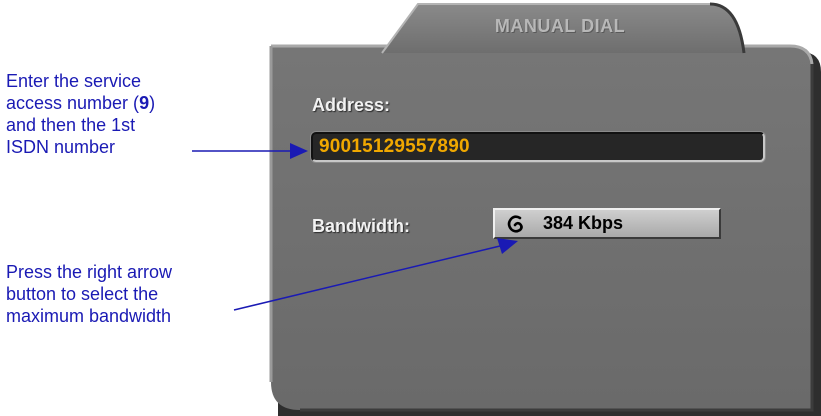 Image resolution: width=821 pixels, height=416 pixels. Describe the element at coordinates (361, 226) in the screenshot. I see `bandwidth-label: Bandwidth:` at that location.